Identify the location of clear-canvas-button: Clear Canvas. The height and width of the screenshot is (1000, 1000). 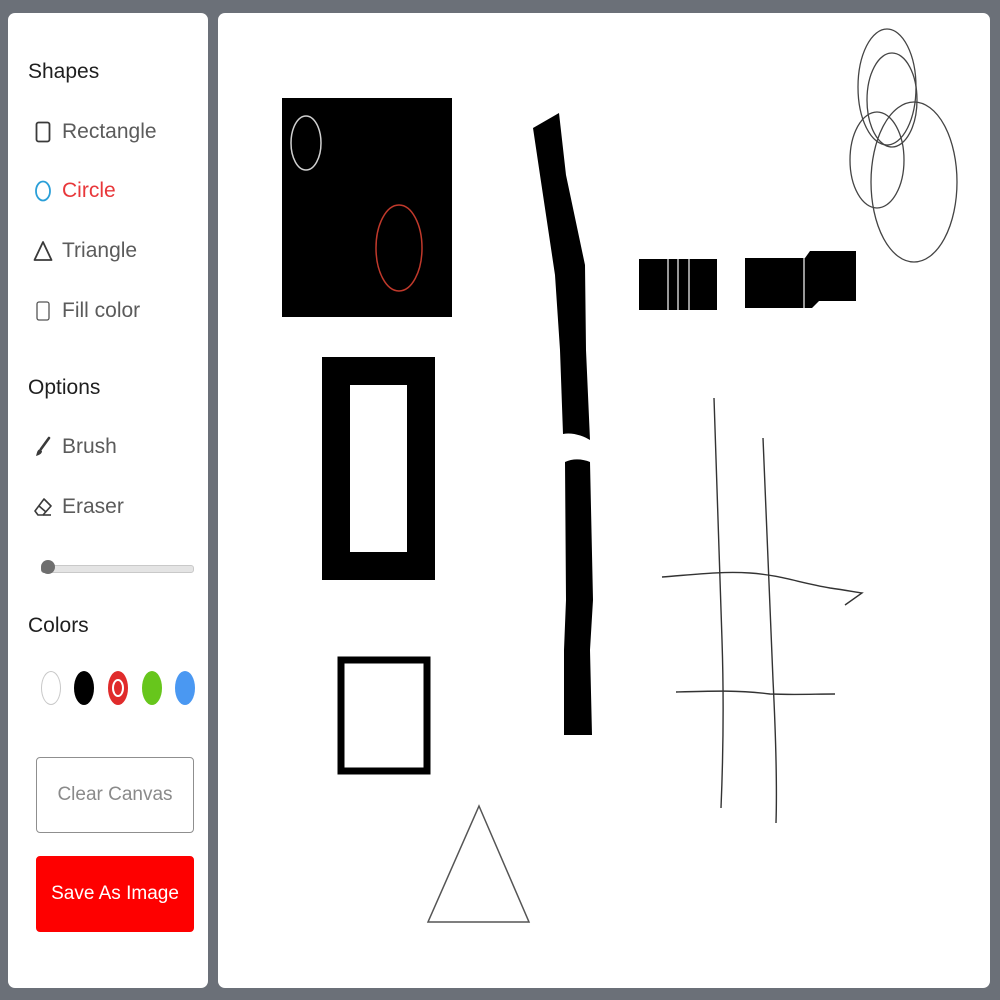
(115, 795).